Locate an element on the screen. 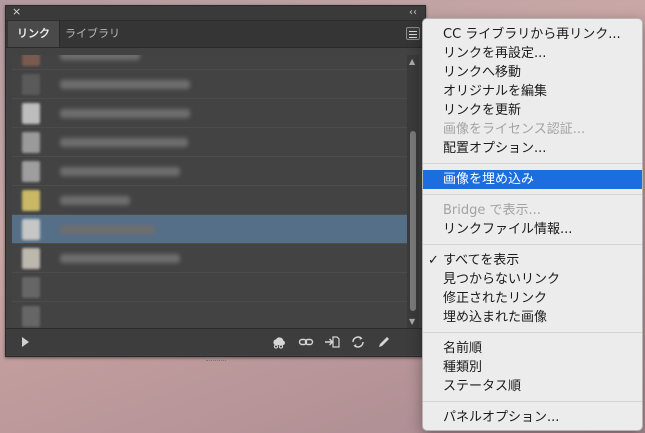  menu-item: ✓ すべてを表示 is located at coordinates (532, 260).